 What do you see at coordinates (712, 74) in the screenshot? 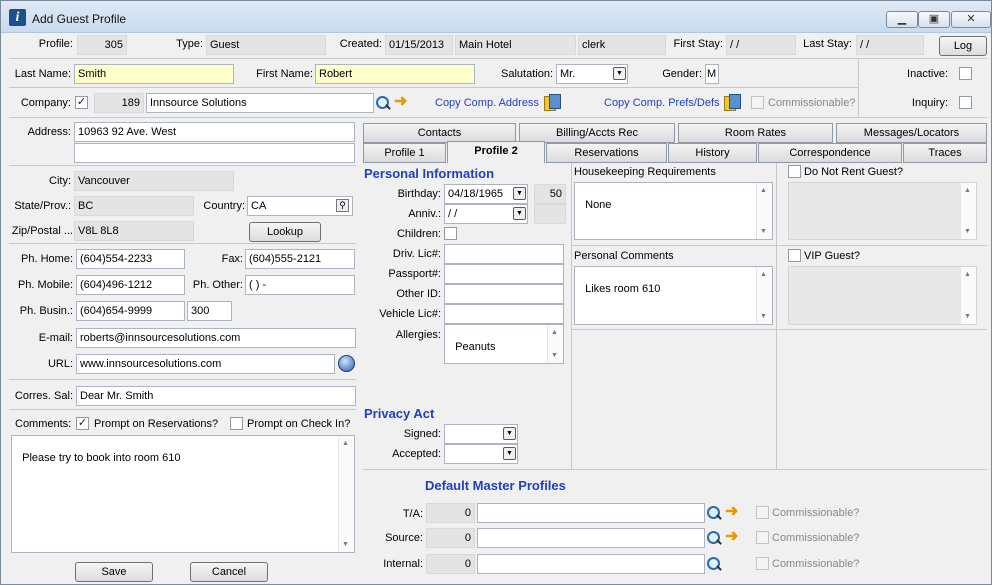
I see `gender-input: M` at bounding box center [712, 74].